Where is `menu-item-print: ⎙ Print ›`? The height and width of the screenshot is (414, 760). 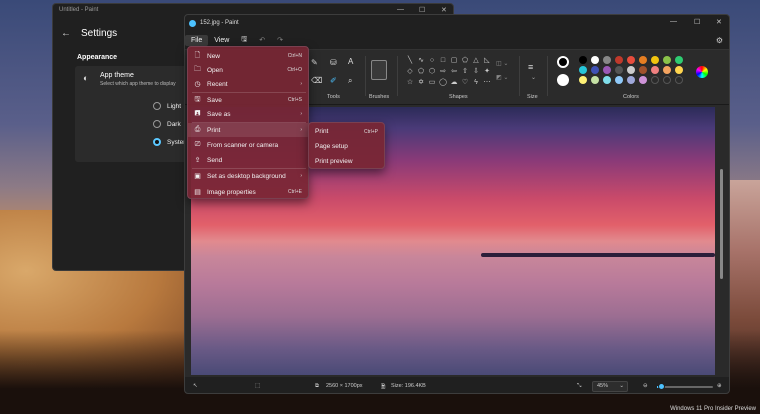 menu-item-print: ⎙ Print › is located at coordinates (248, 130).